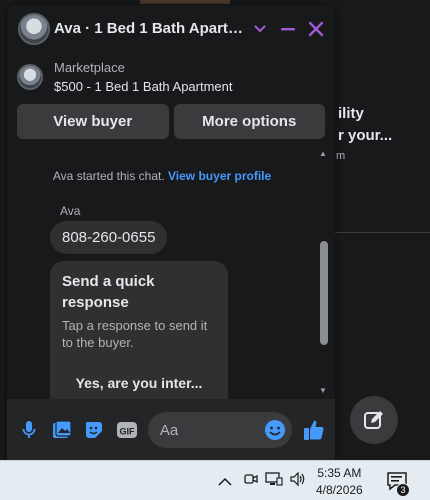 This screenshot has width=430, height=500. I want to click on new-message-button, so click(374, 420).